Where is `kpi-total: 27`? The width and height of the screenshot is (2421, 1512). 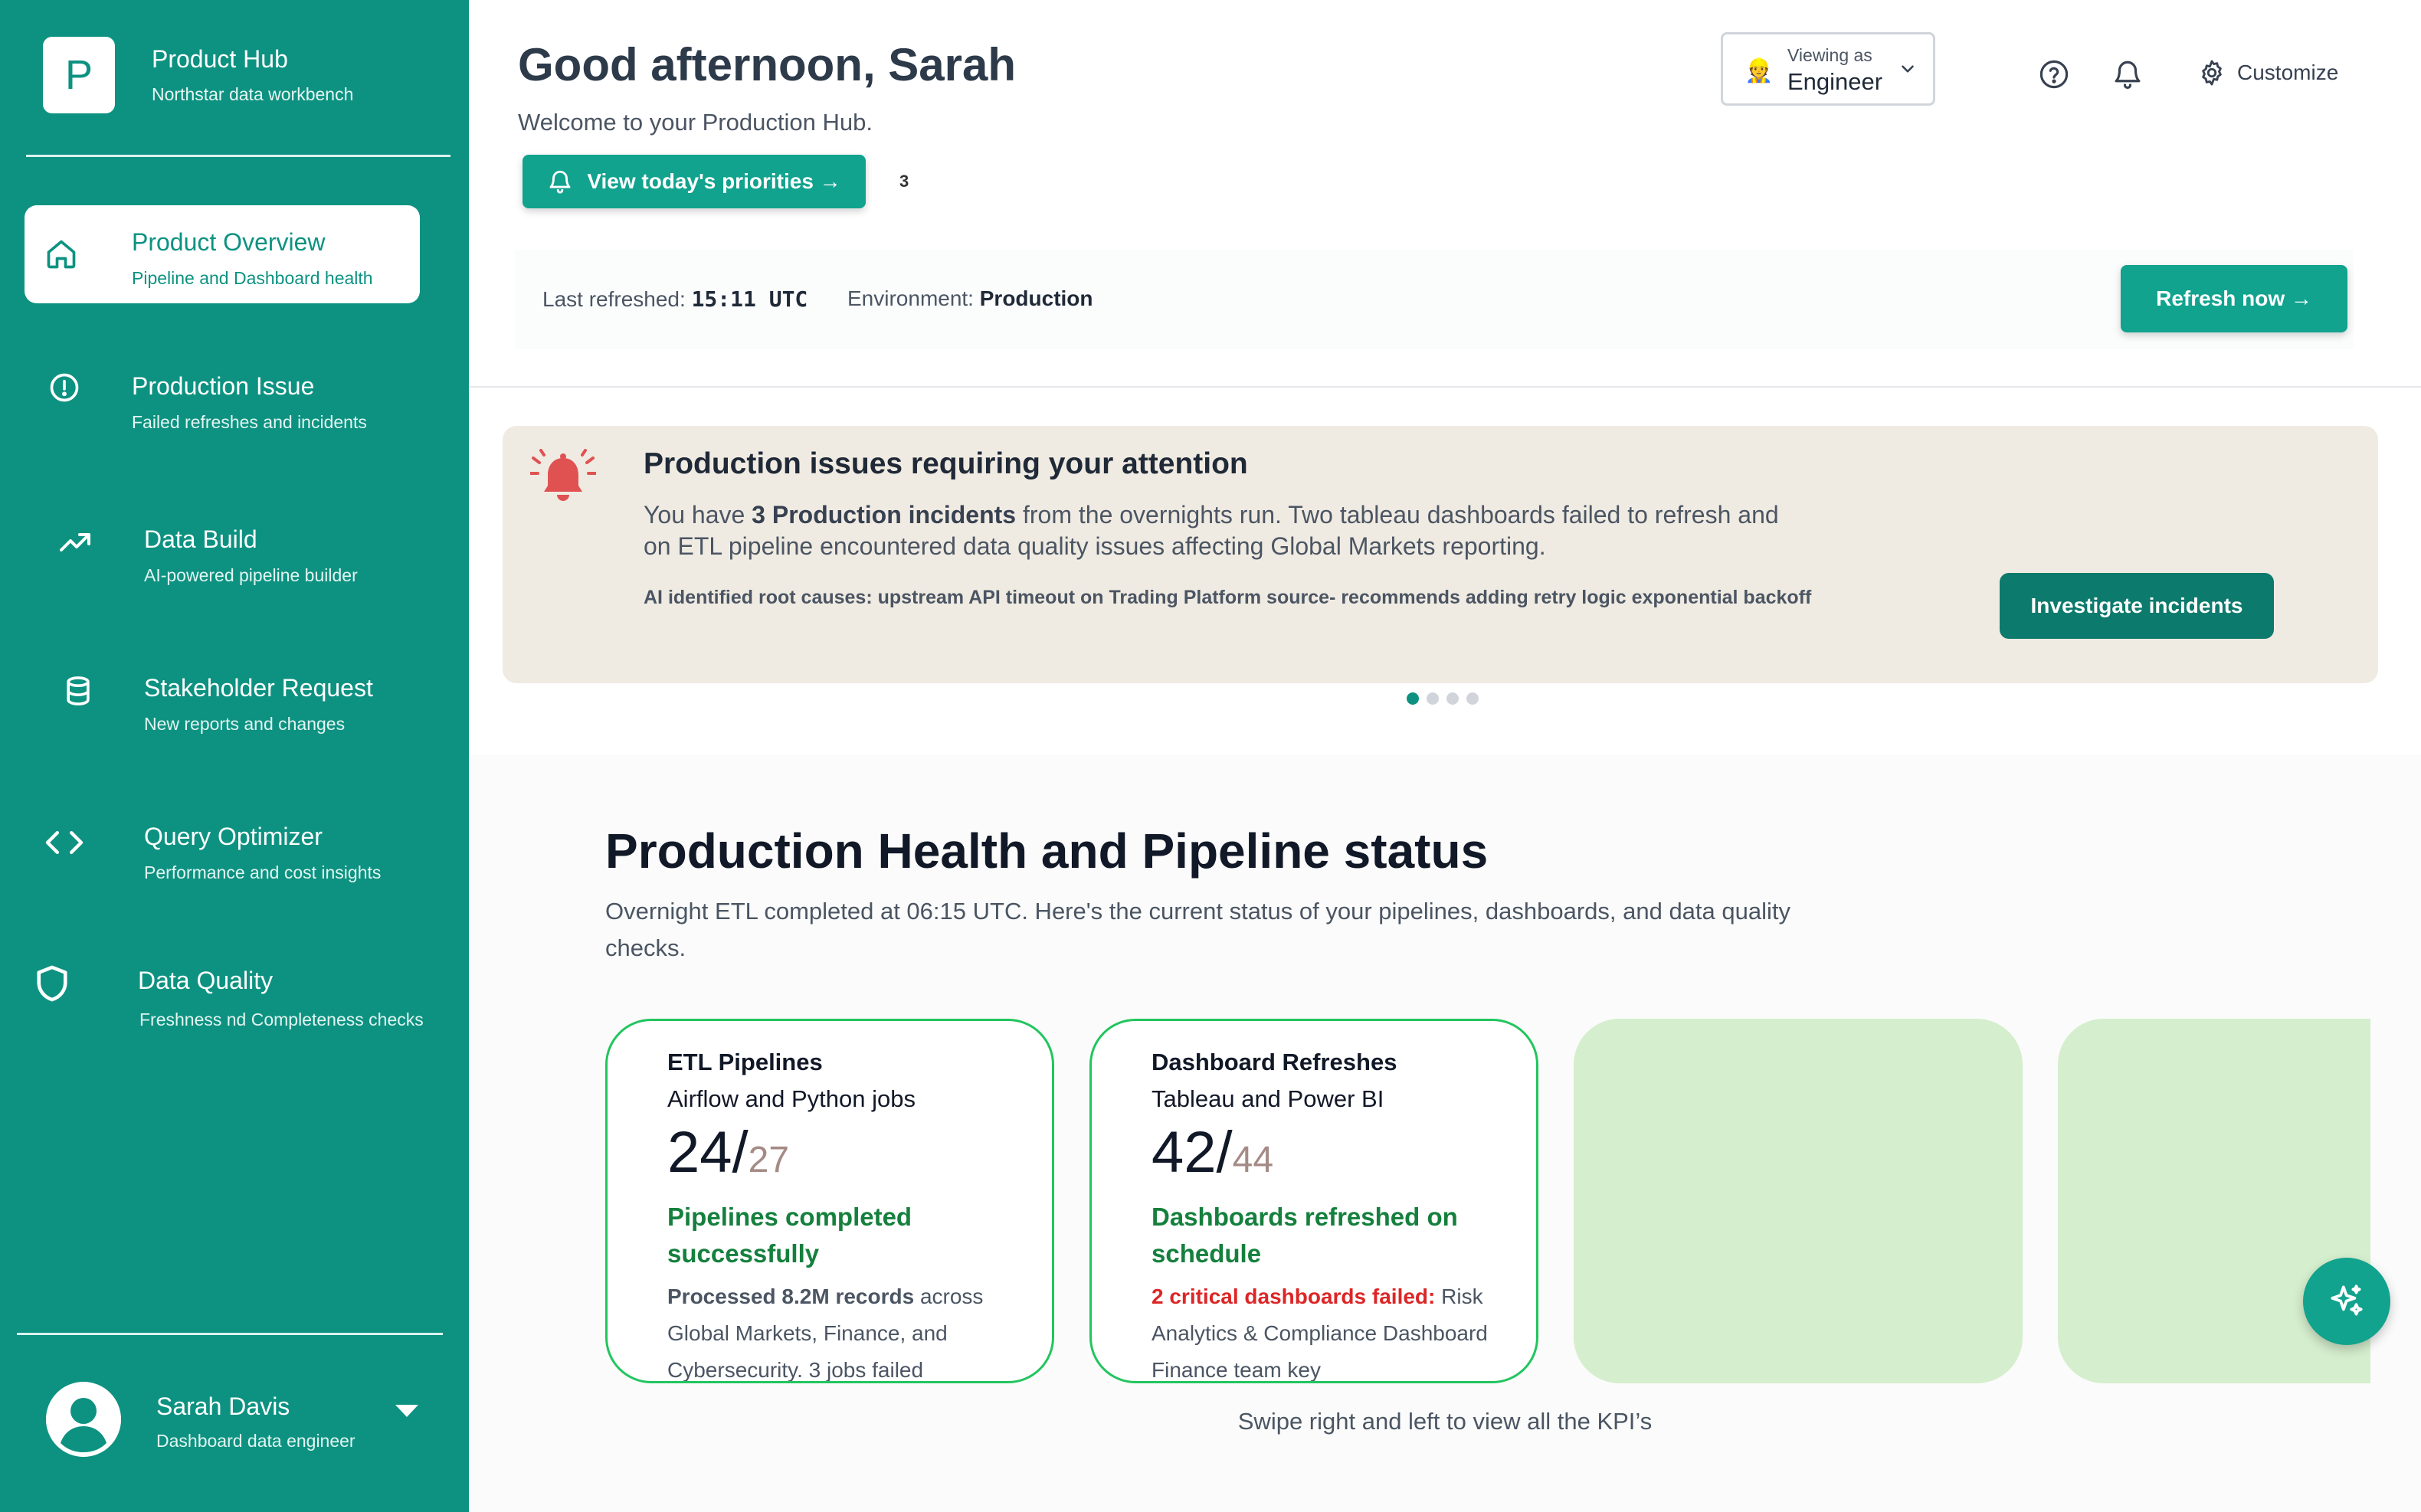
kpi-total: 27 is located at coordinates (769, 1160).